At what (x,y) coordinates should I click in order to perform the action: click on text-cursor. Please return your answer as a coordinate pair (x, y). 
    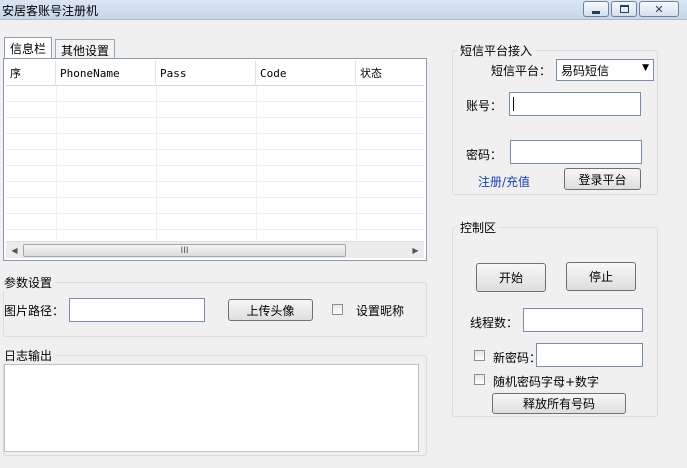
    Looking at the image, I should click on (513, 104).